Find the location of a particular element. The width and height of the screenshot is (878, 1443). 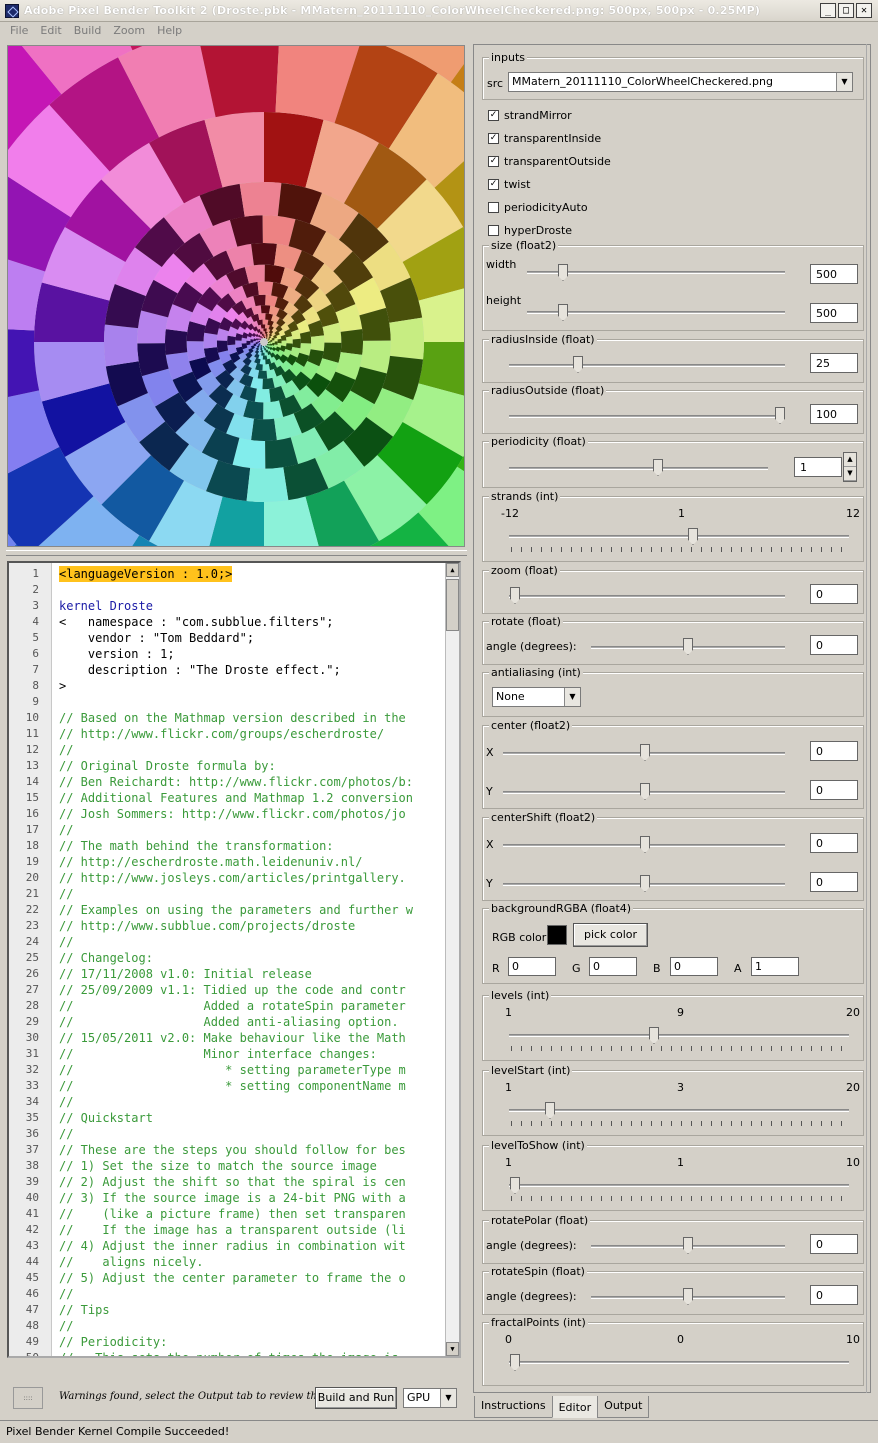

checkbox-strandMirror: ✓ is located at coordinates (493, 115).